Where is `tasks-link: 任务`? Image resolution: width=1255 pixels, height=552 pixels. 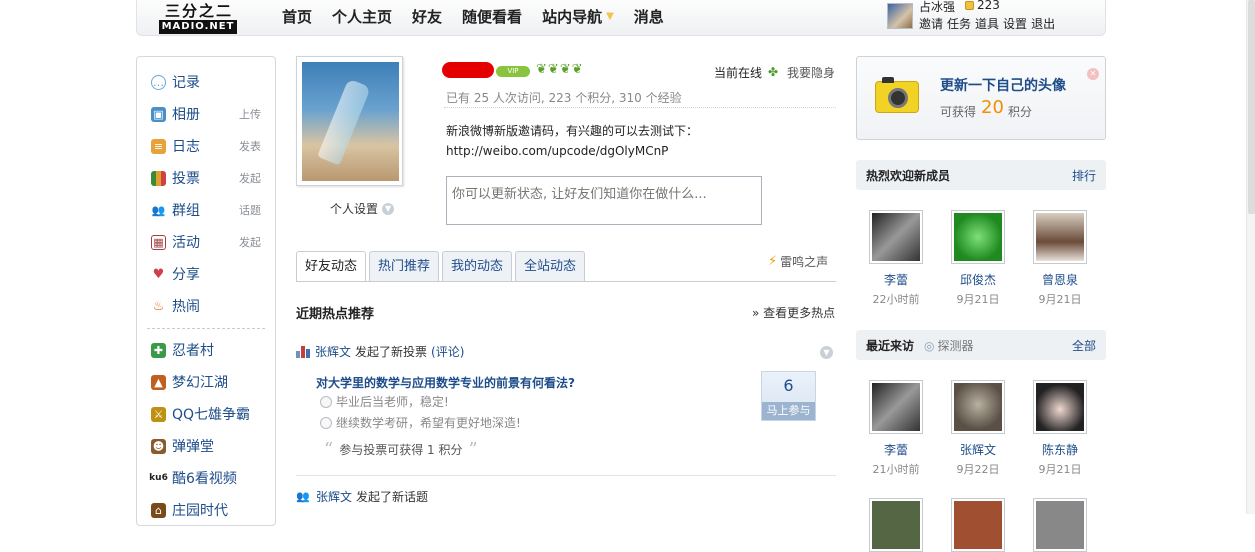 tasks-link: 任务 is located at coordinates (959, 23).